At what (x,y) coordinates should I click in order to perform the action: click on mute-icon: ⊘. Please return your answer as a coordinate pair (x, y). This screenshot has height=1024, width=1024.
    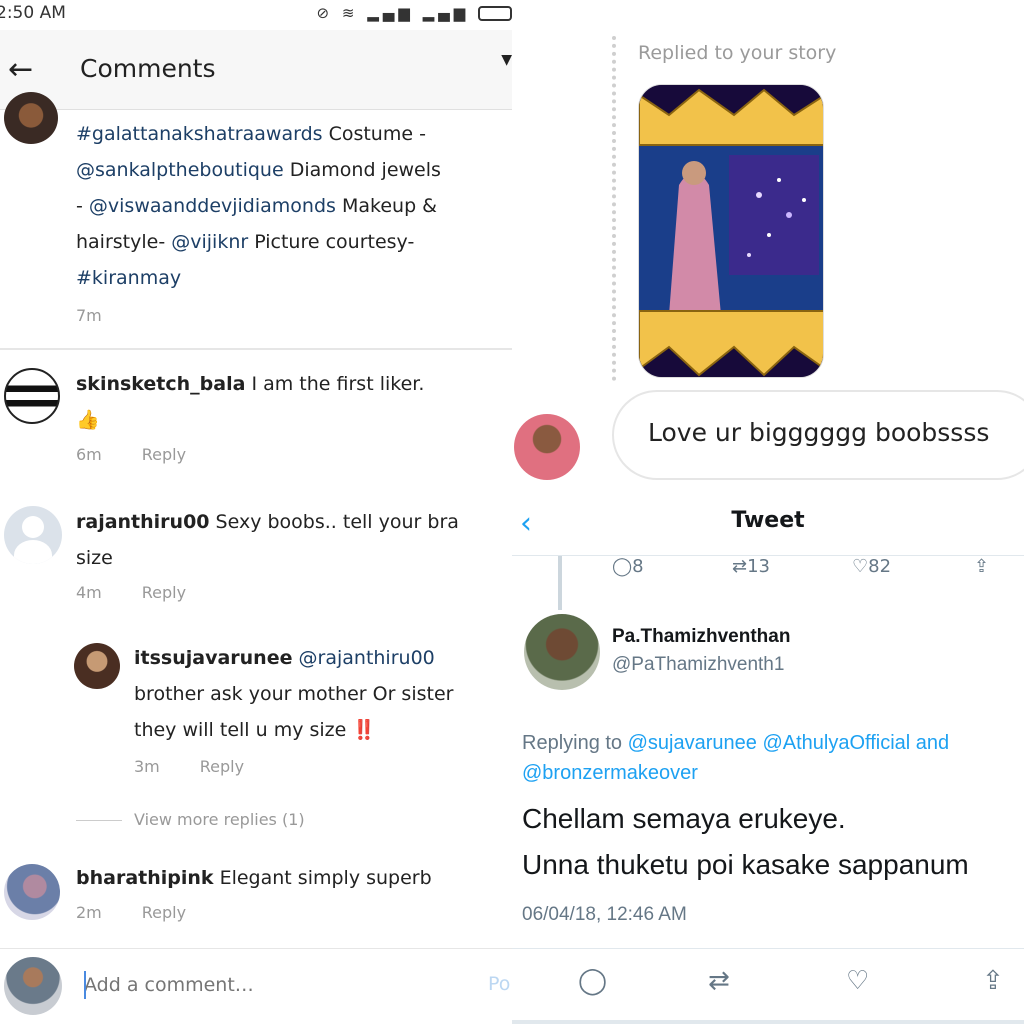
    Looking at the image, I should click on (325, 13).